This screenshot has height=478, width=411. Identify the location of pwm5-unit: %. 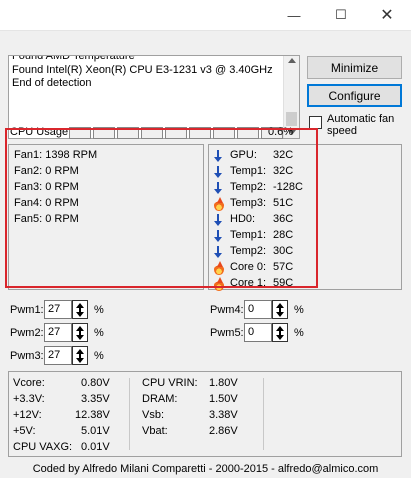
(299, 333).